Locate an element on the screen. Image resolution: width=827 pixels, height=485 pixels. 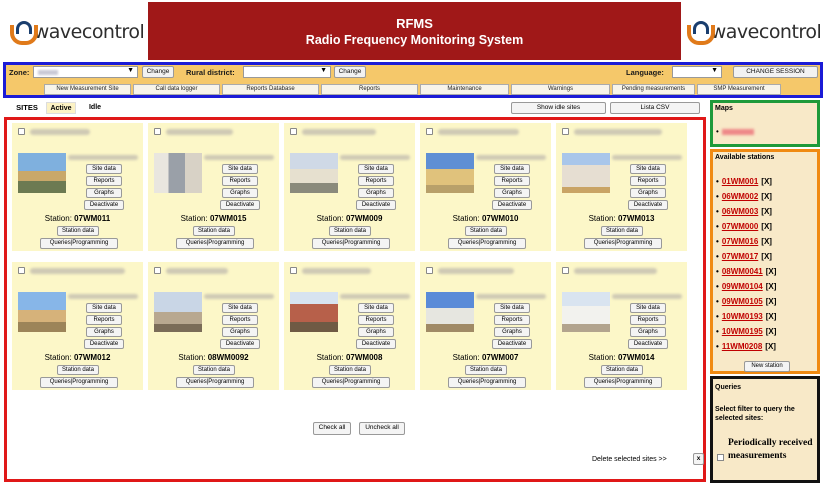
station-link: 10WM0195 is located at coordinates (742, 331).